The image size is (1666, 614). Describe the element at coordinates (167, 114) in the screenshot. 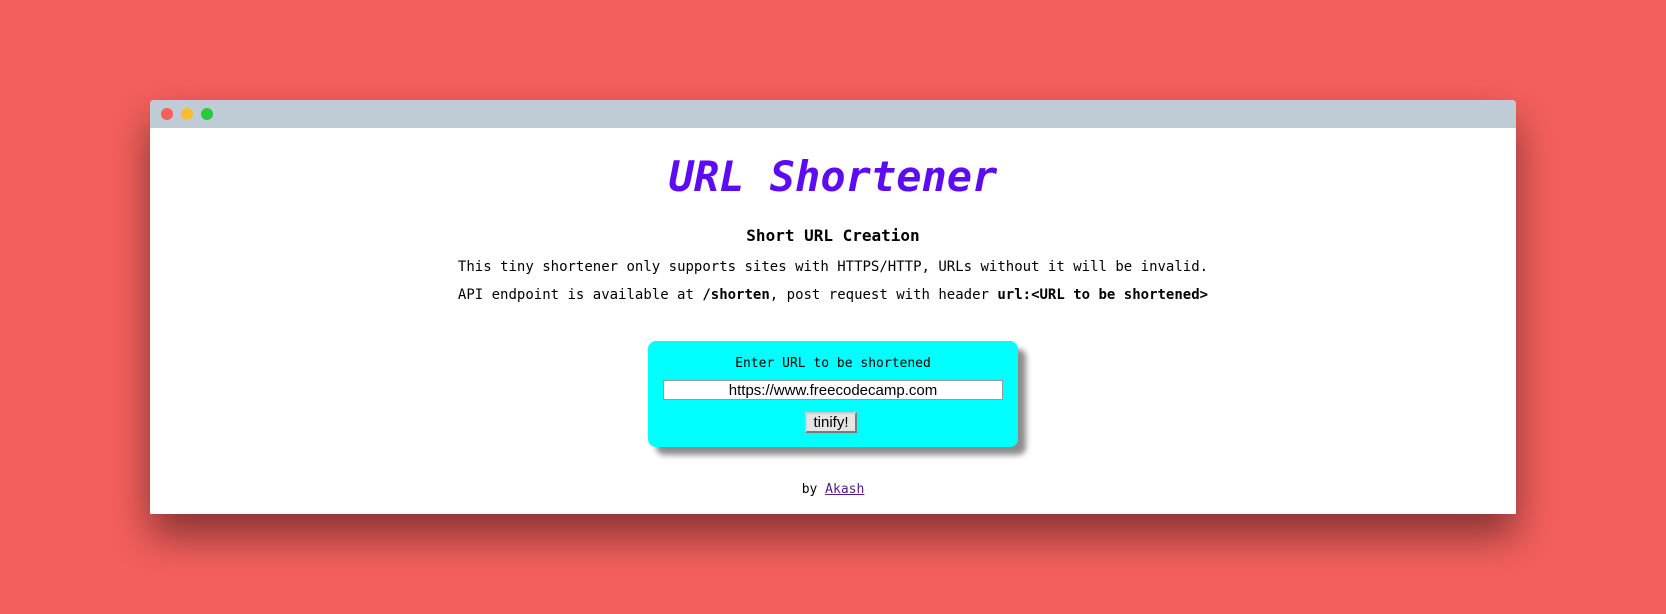

I see `close-window-icon` at that location.